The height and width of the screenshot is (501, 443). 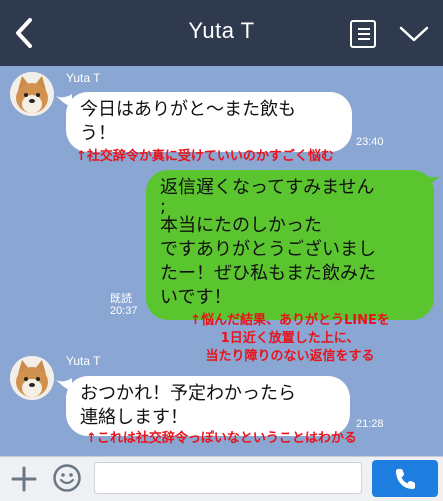 I want to click on message-timestamp: 20:37, so click(x=124, y=311).